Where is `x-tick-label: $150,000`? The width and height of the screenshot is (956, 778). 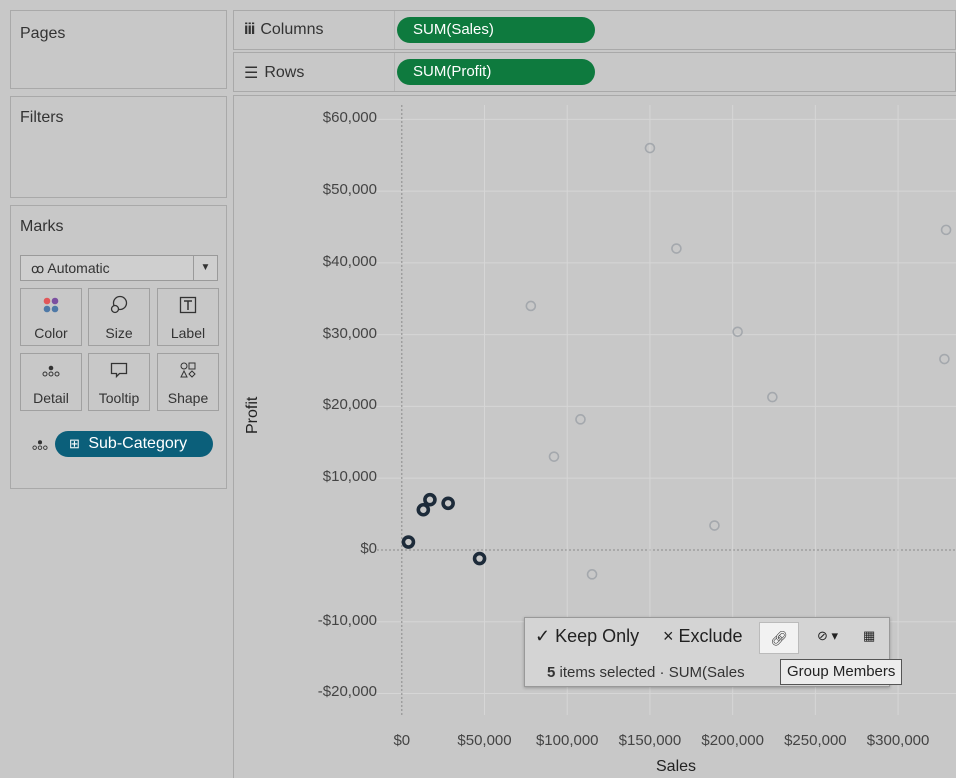 x-tick-label: $150,000 is located at coordinates (650, 740).